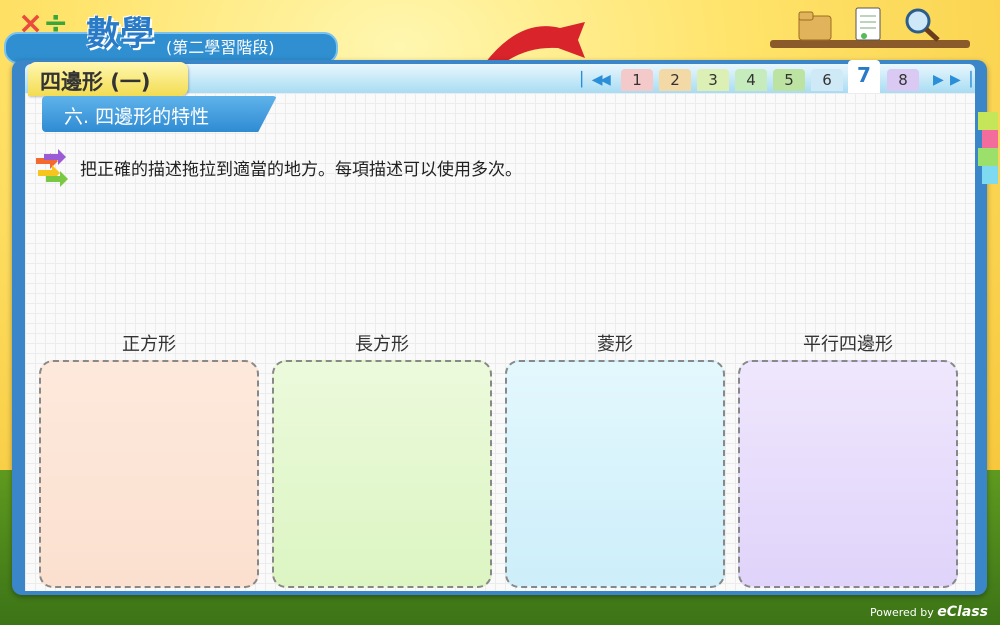 This screenshot has height=625, width=1000. What do you see at coordinates (902, 612) in the screenshot?
I see `powered-by-text: Powered by` at bounding box center [902, 612].